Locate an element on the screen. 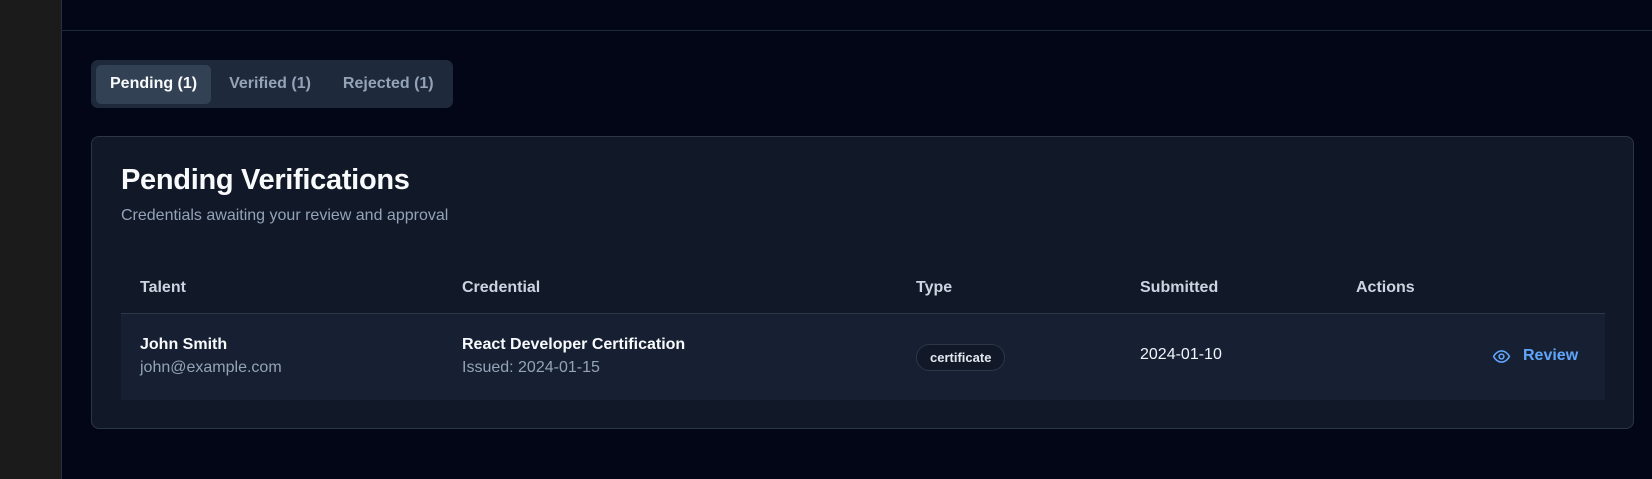 The height and width of the screenshot is (479, 1652). review-label: Review is located at coordinates (1551, 355).